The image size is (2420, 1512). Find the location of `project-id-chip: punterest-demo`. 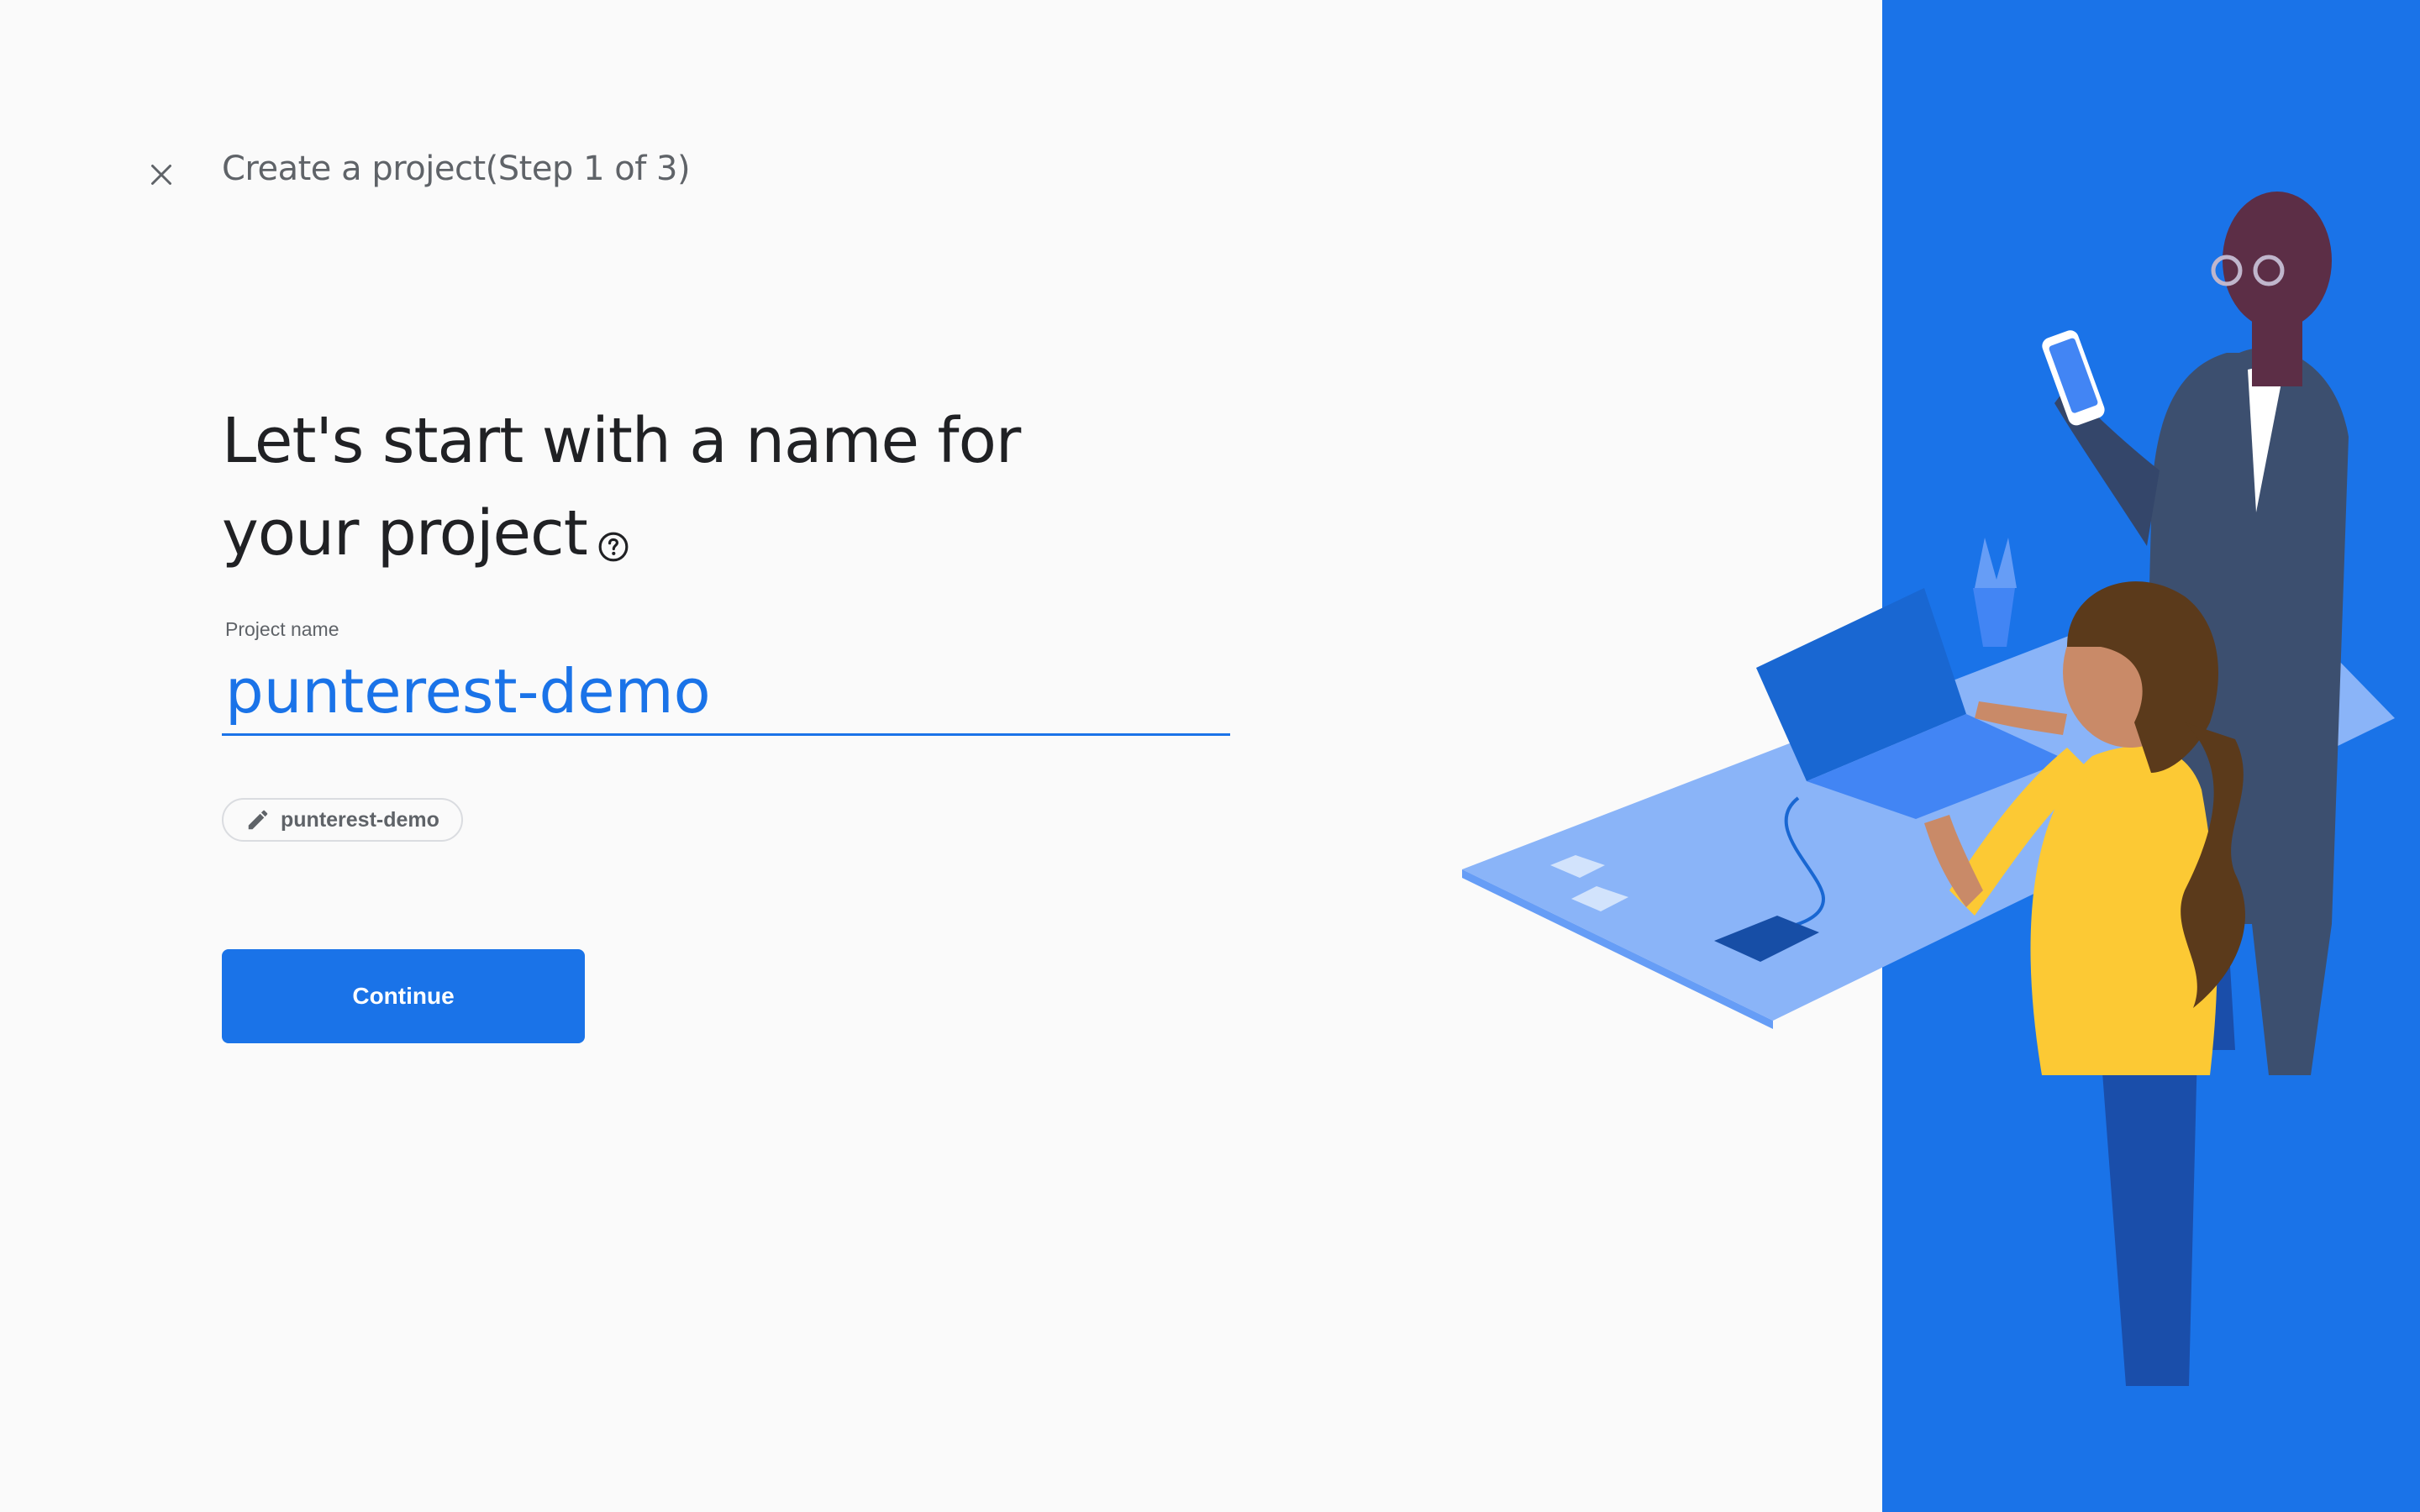

project-id-chip: punterest-demo is located at coordinates (342, 820).